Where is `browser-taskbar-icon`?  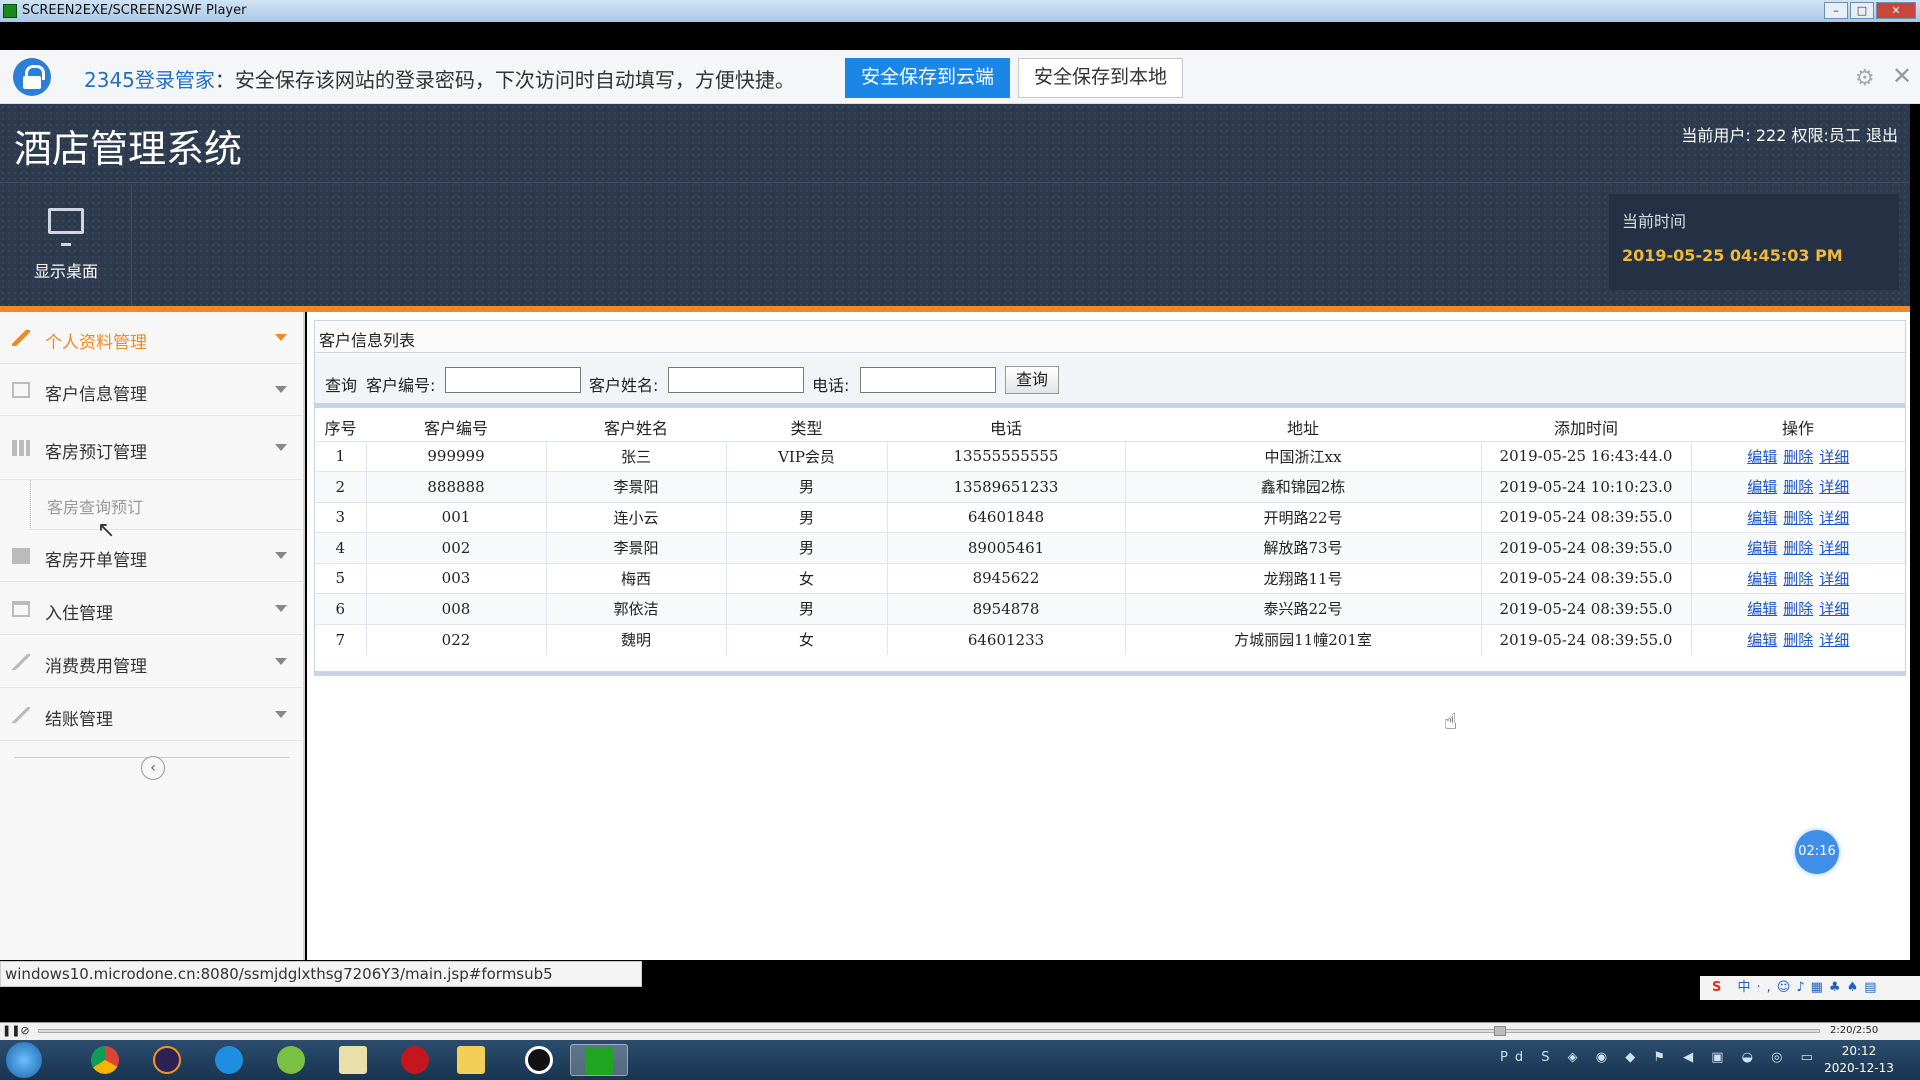
browser-taskbar-icon is located at coordinates (229, 1060).